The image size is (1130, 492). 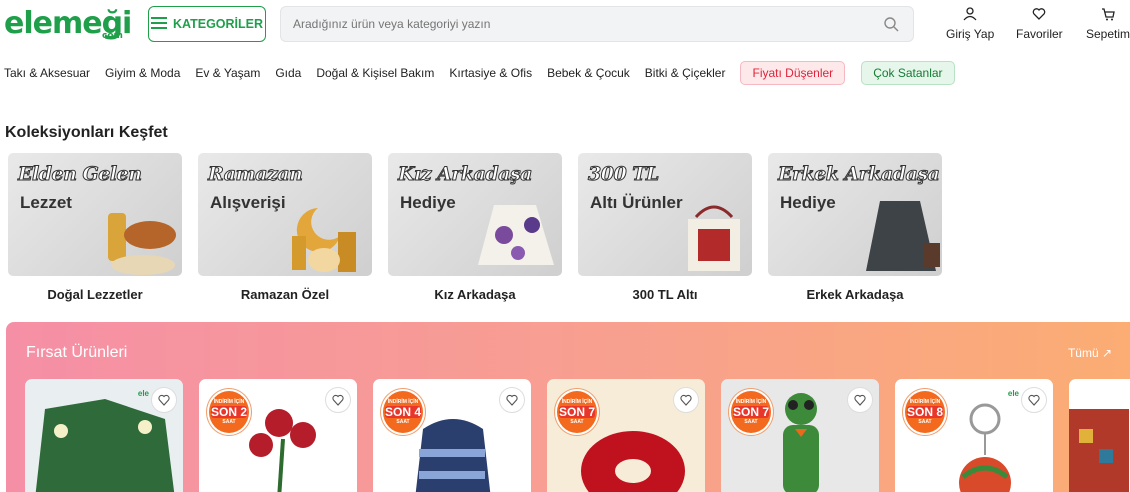 What do you see at coordinates (288, 73) in the screenshot?
I see `nav-item: Gıda` at bounding box center [288, 73].